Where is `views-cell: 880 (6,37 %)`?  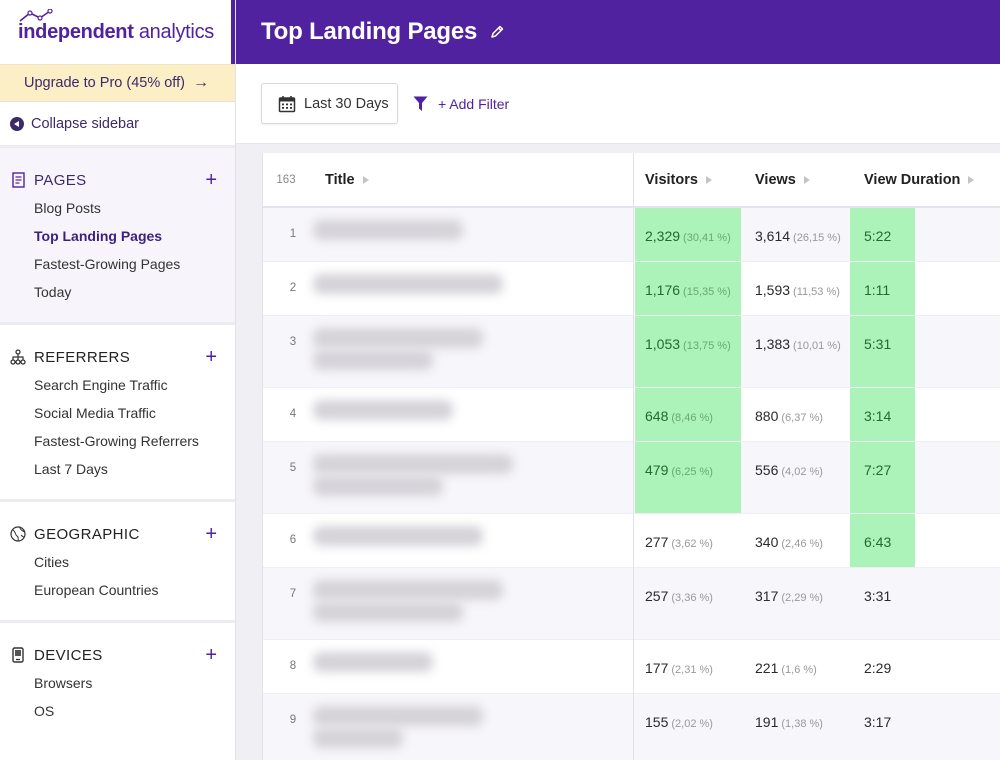 views-cell: 880 (6,37 %) is located at coordinates (789, 416).